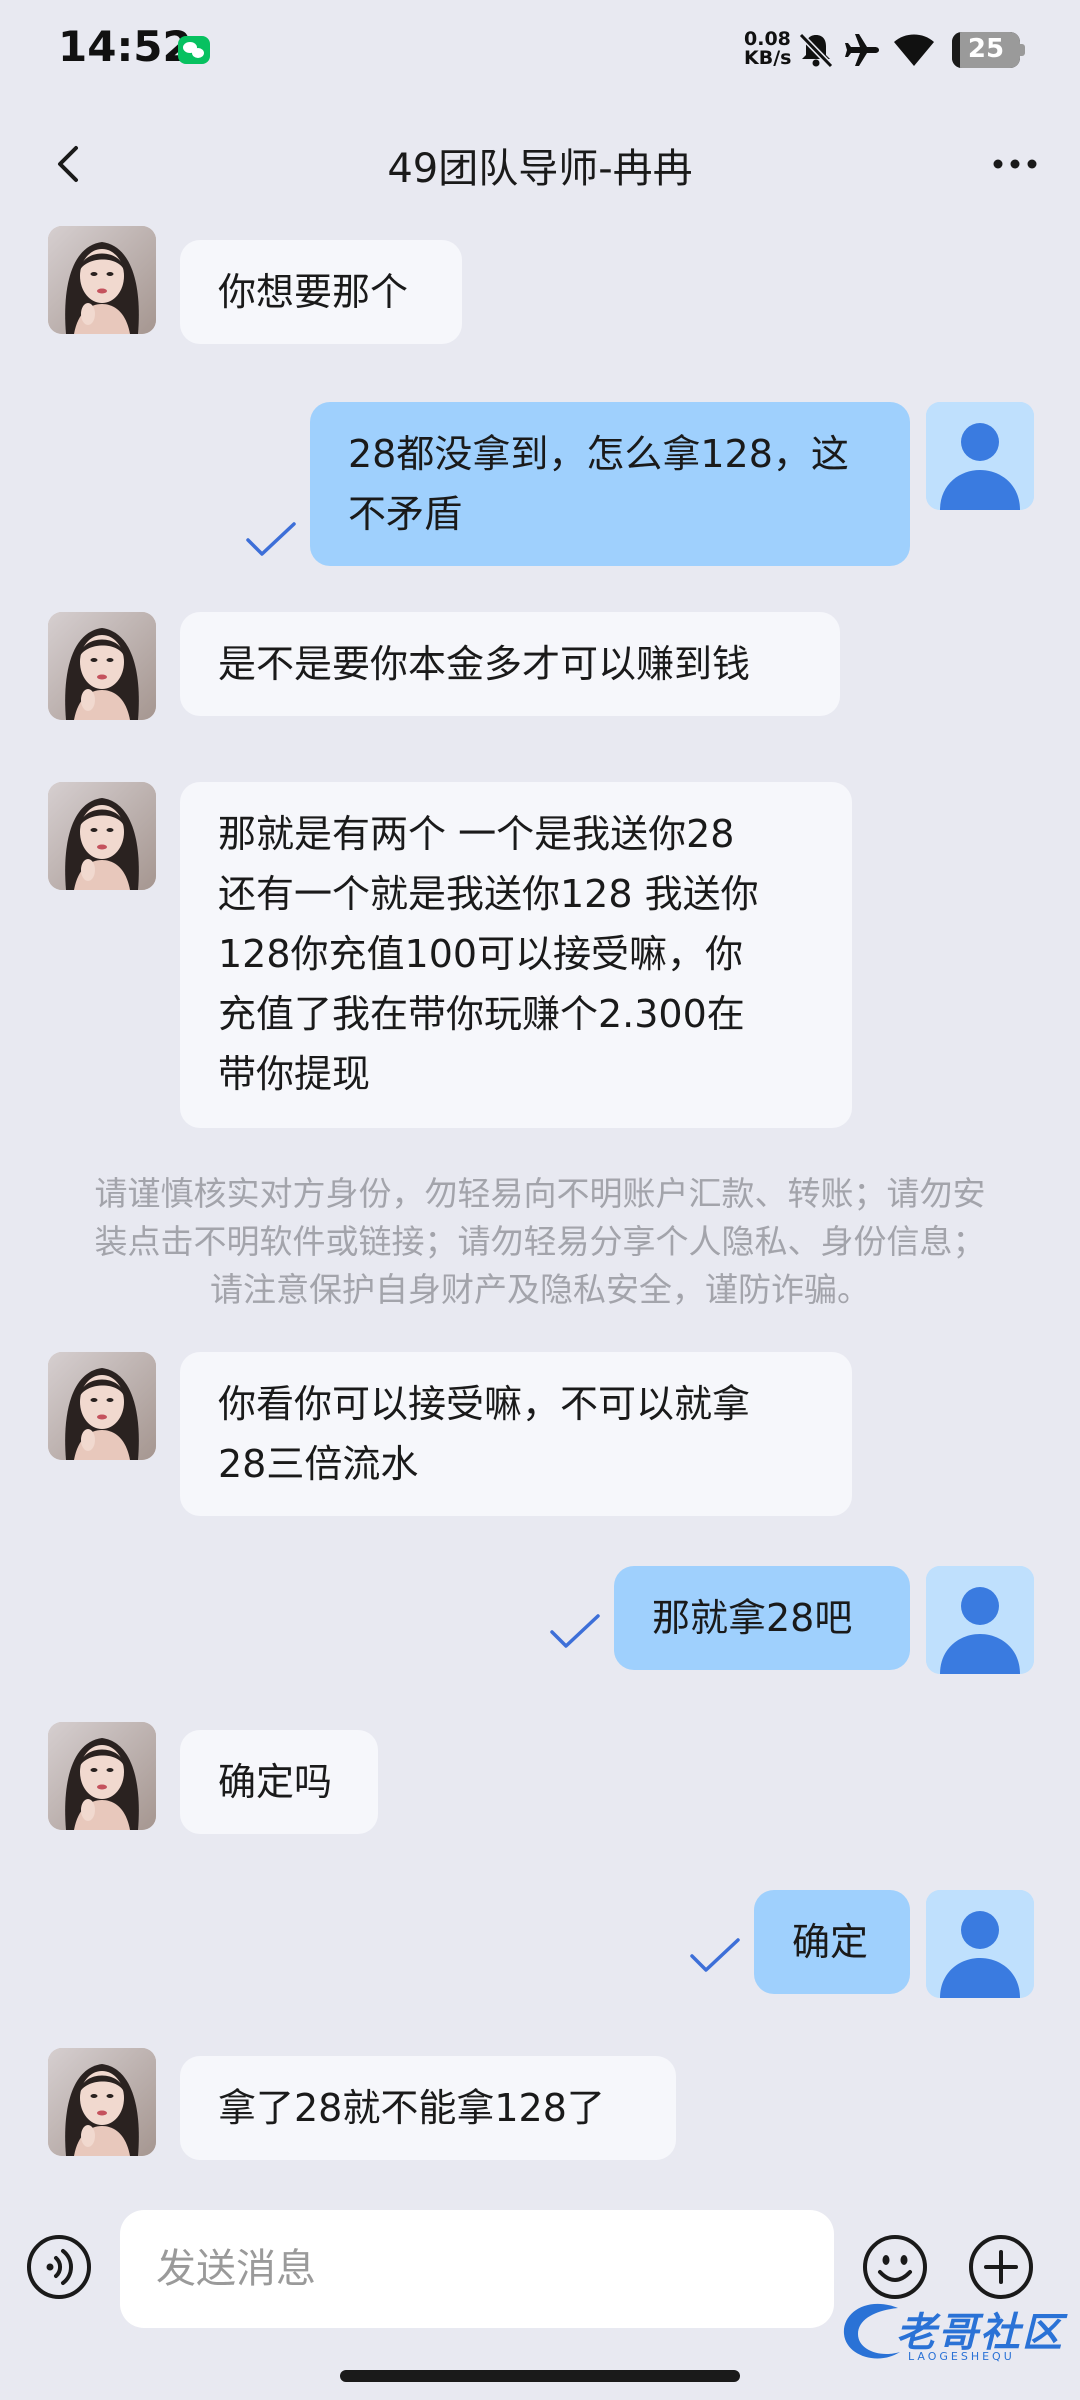 The image size is (1080, 2400). What do you see at coordinates (194, 50) in the screenshot?
I see `wechat-icon` at bounding box center [194, 50].